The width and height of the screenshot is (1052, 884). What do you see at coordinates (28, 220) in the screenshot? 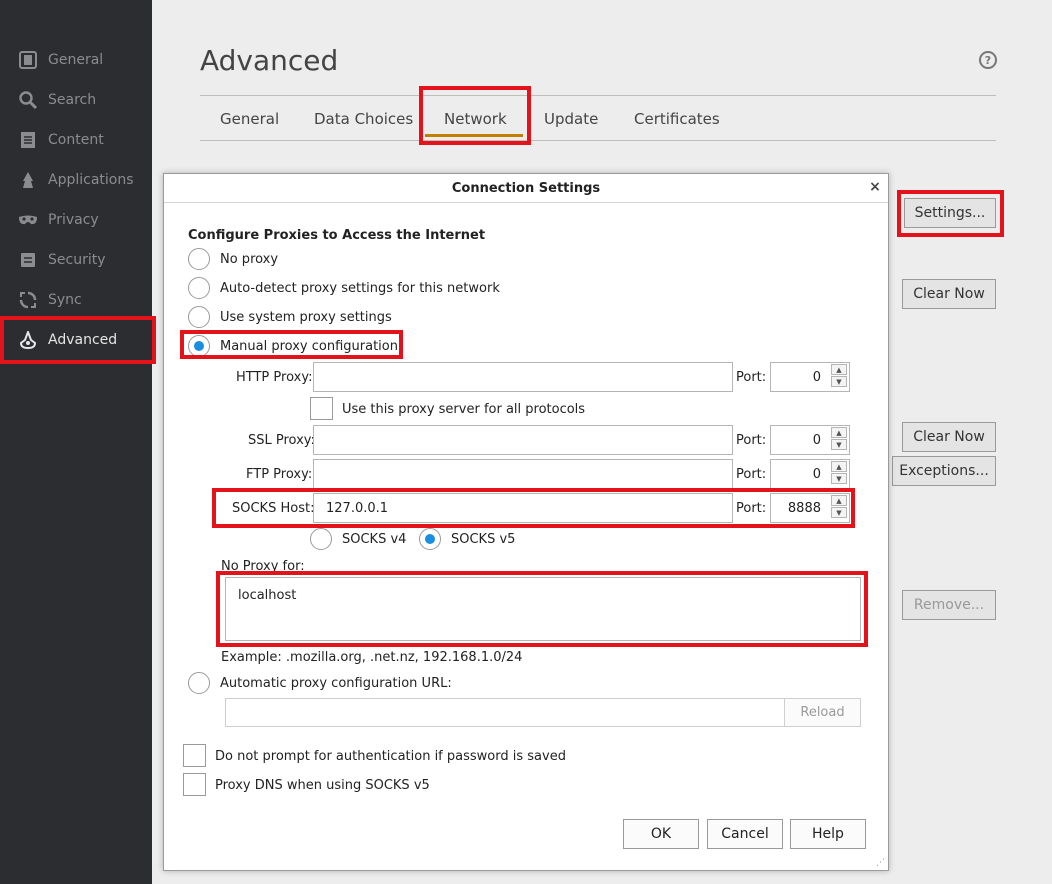
I see `privacy-icon` at bounding box center [28, 220].